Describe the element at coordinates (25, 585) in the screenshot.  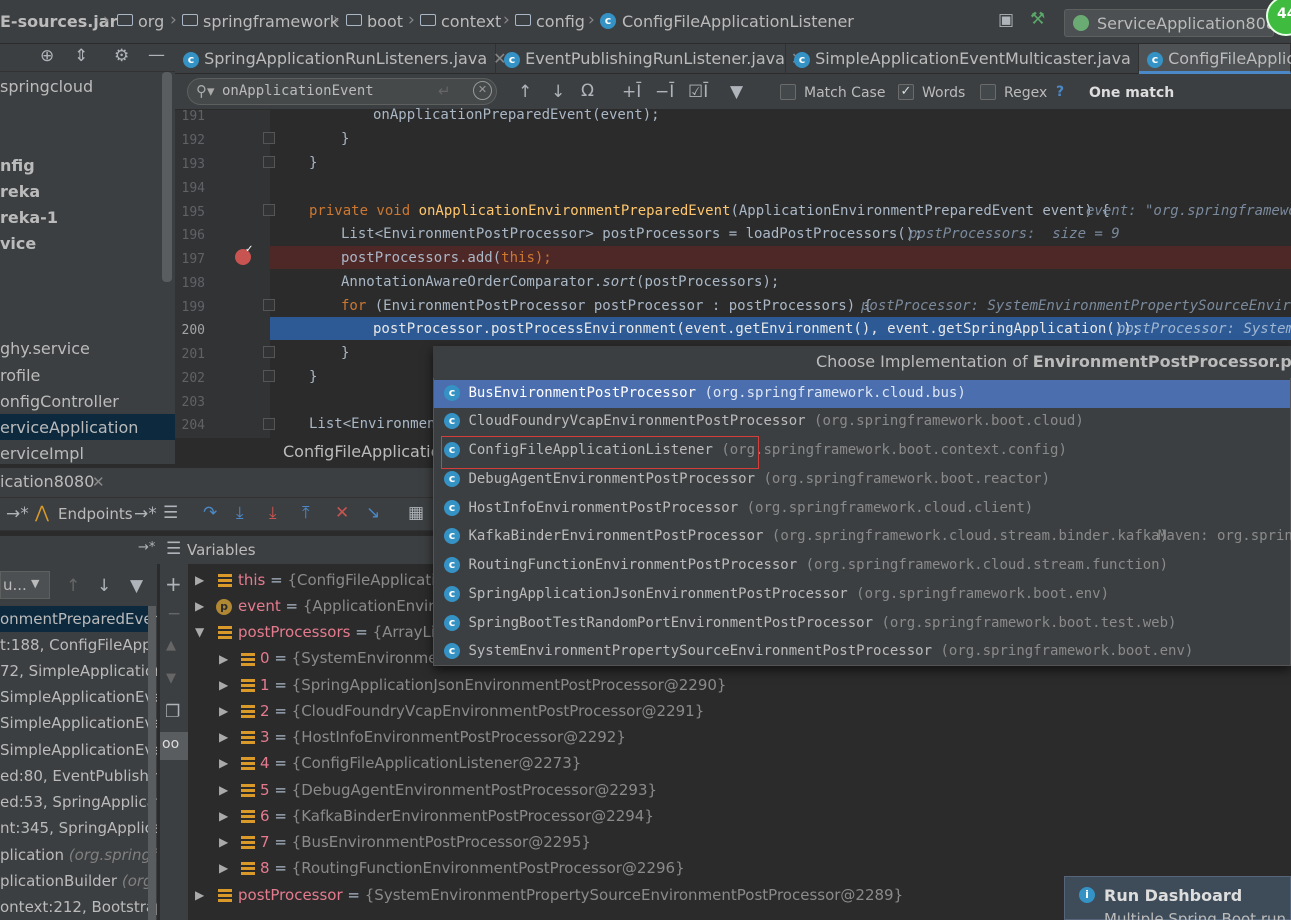
I see `thread-selector: u... ▼` at that location.